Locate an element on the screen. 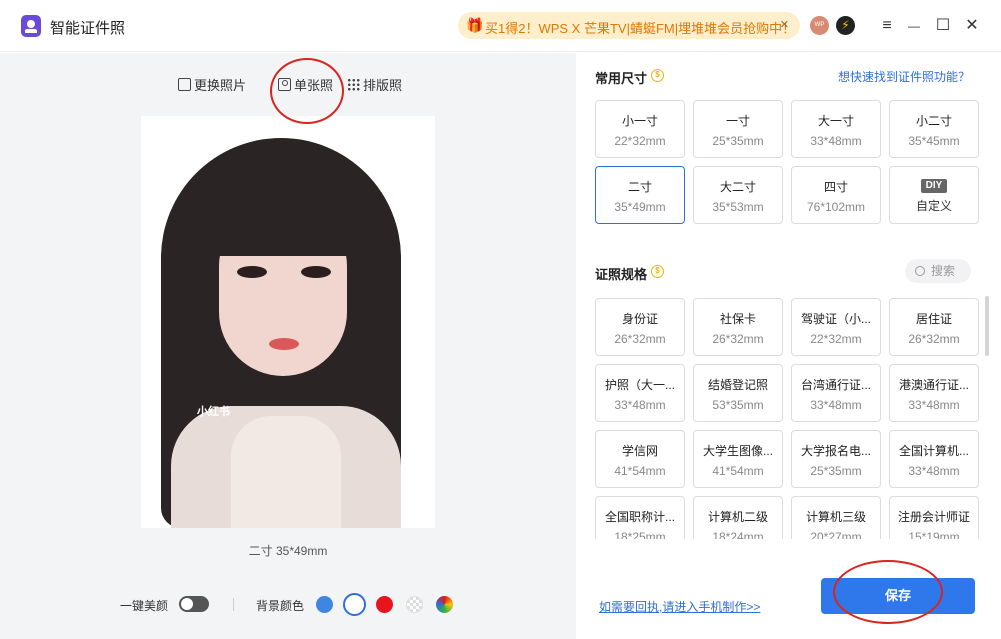  person-icon is located at coordinates (284, 84).